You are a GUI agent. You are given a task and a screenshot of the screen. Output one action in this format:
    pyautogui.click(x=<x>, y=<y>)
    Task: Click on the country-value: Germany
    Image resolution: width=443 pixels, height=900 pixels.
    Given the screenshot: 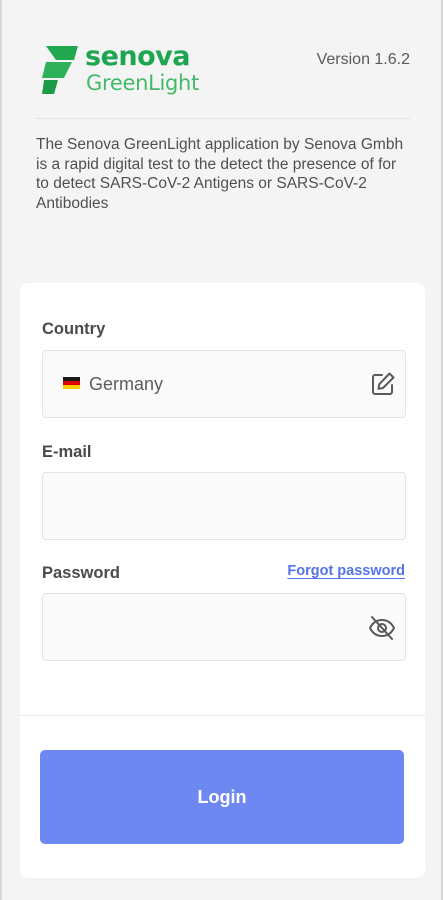 What is the action you would take?
    pyautogui.click(x=126, y=384)
    